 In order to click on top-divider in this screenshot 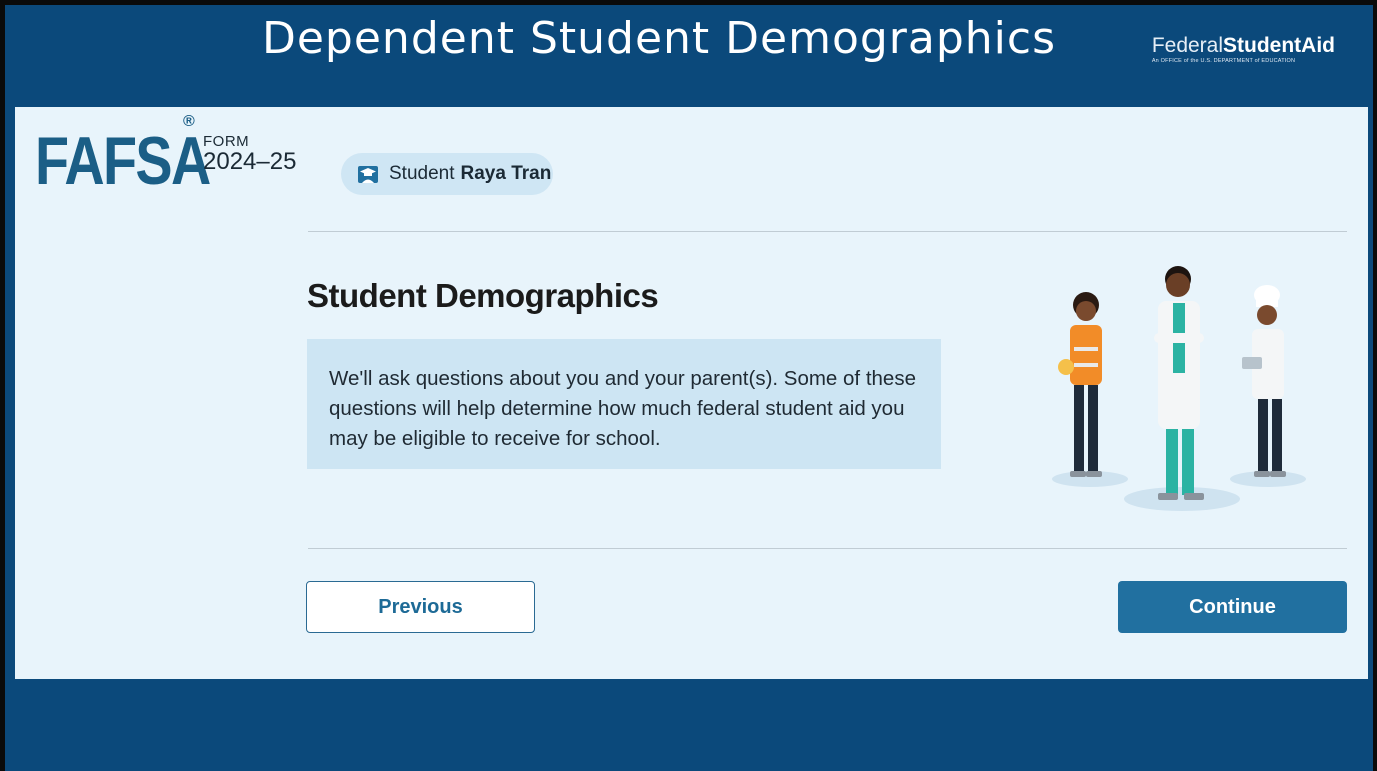, I will do `click(827, 231)`.